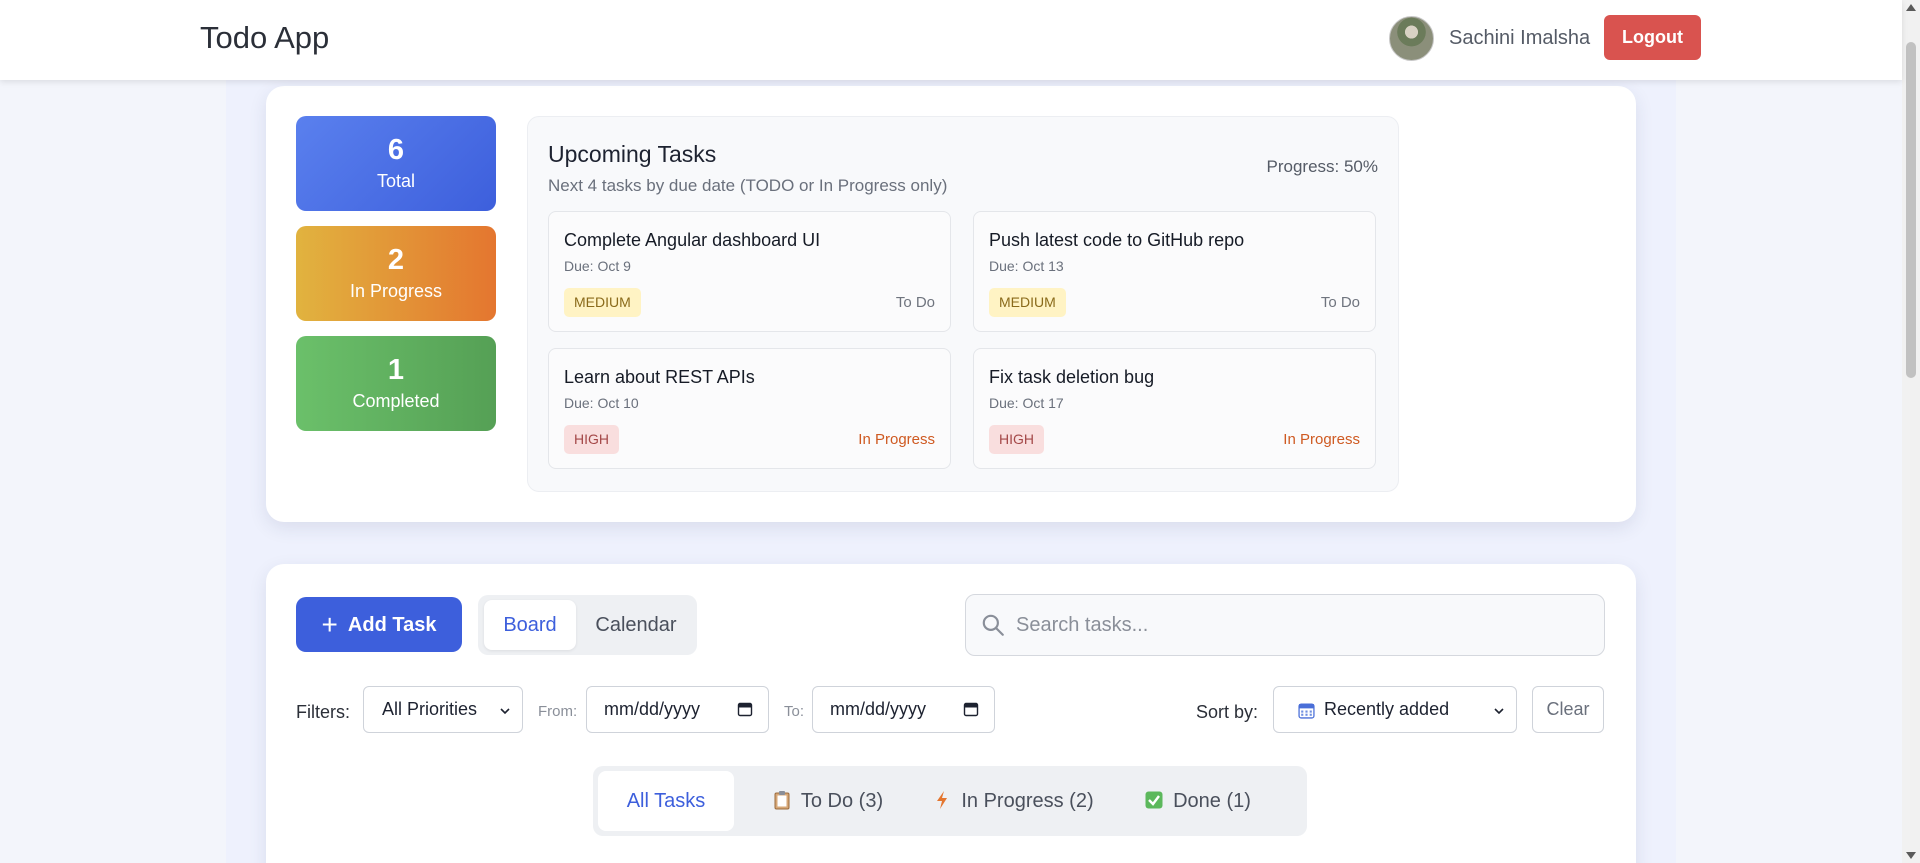 This screenshot has width=1920, height=863. Describe the element at coordinates (530, 625) in the screenshot. I see `board-view-button: Board` at that location.